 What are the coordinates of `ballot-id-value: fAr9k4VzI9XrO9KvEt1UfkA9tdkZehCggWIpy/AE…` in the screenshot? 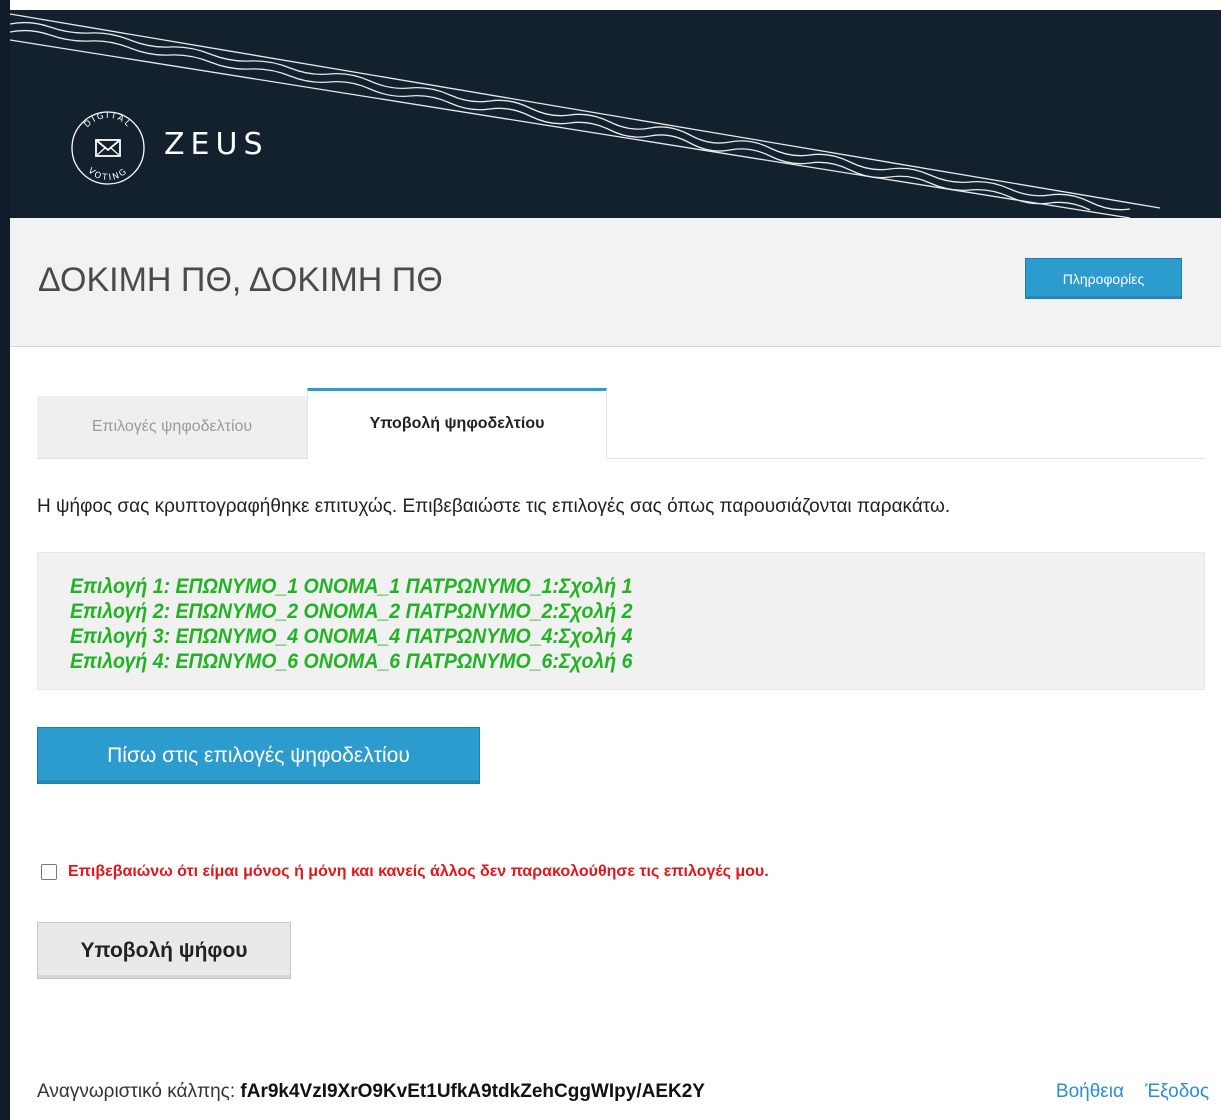 It's located at (472, 1091).